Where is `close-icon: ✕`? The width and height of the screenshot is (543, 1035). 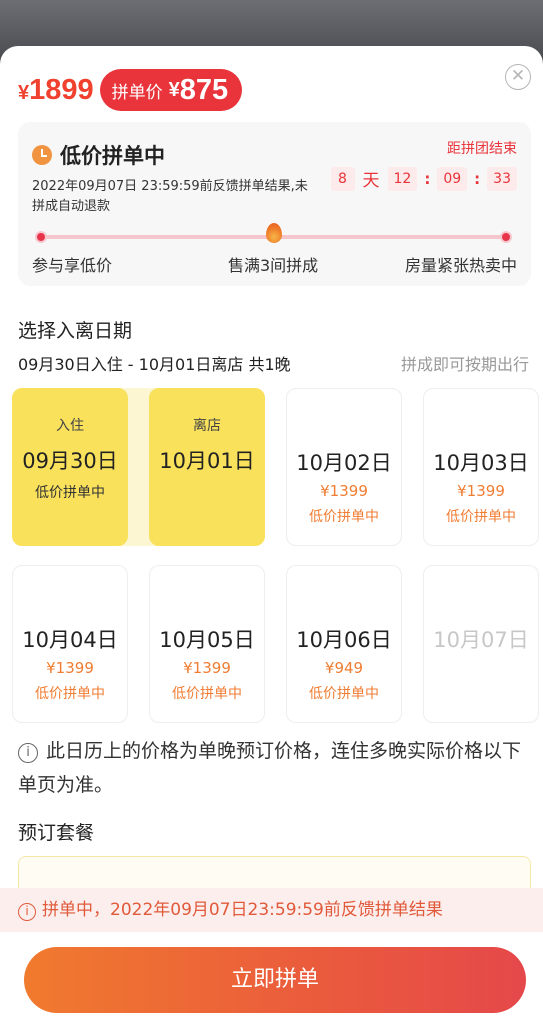
close-icon: ✕ is located at coordinates (518, 77).